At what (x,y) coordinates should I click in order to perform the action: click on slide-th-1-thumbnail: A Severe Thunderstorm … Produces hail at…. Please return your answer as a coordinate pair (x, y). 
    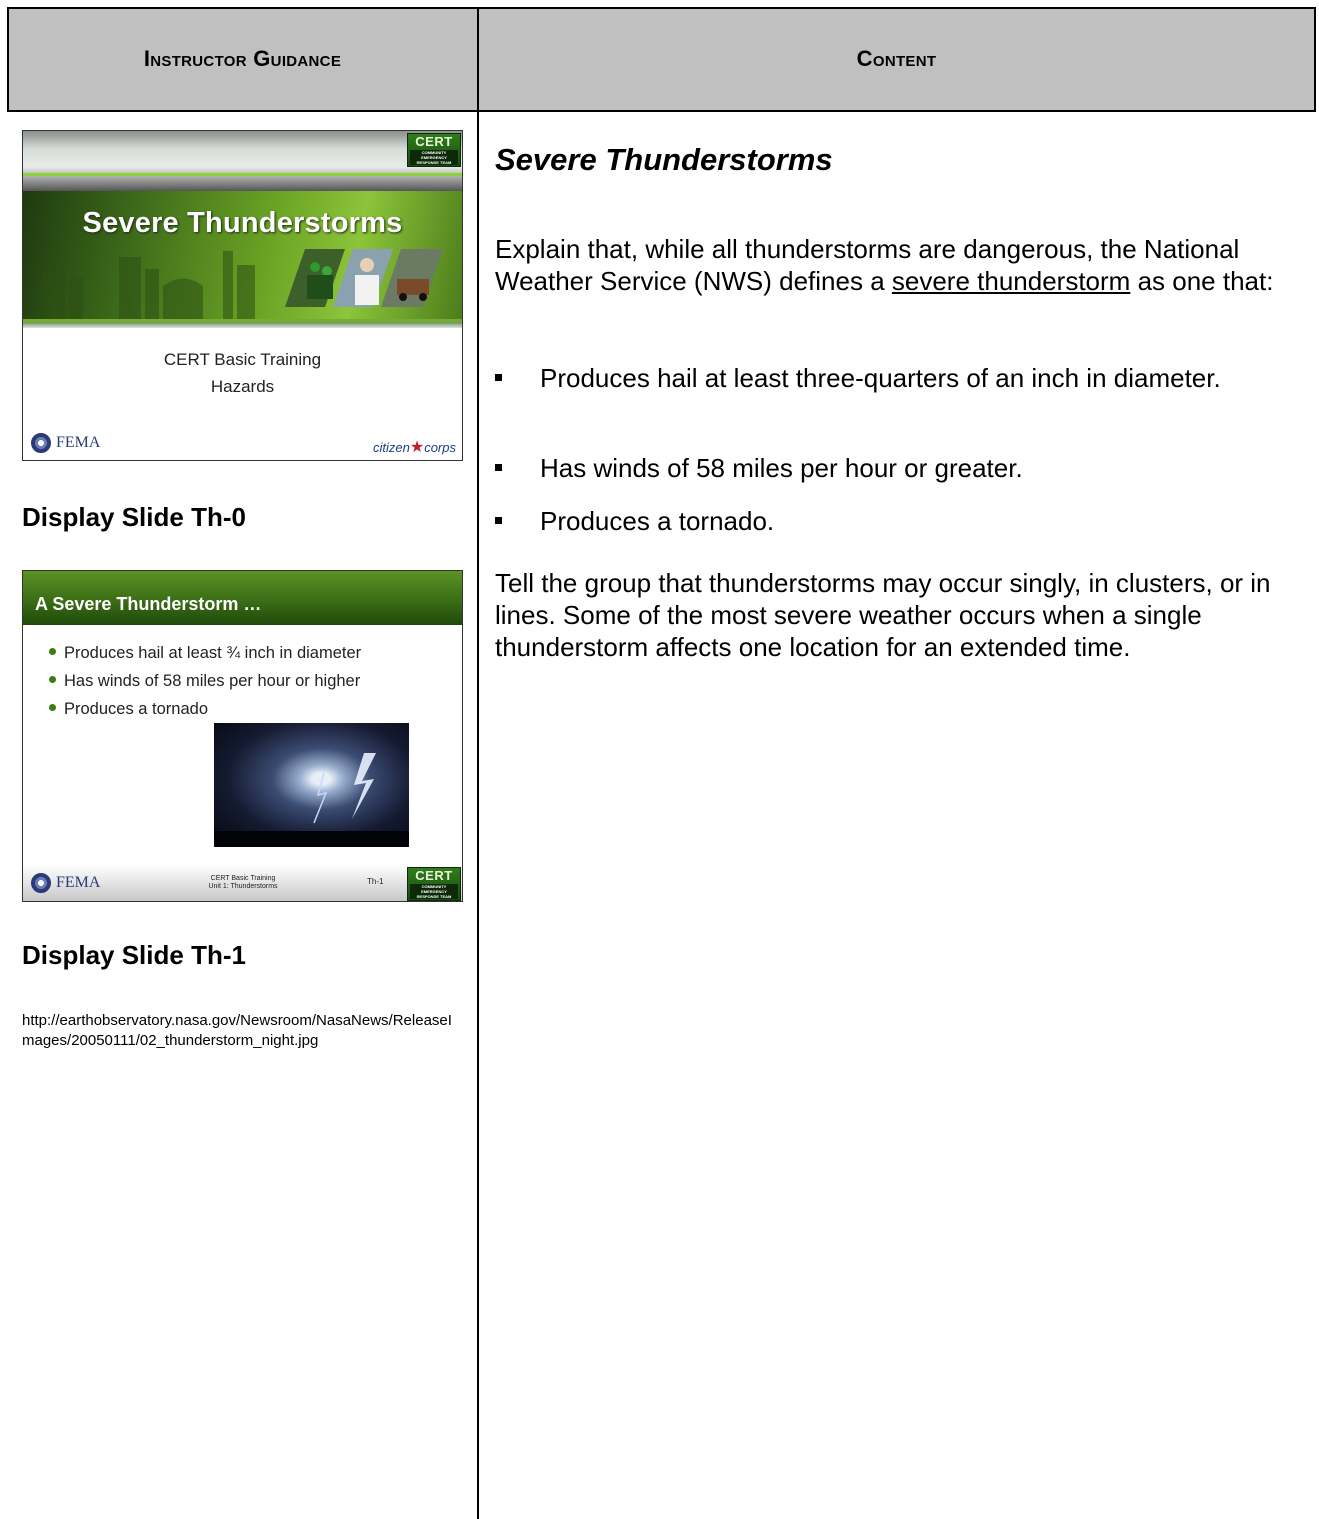
    Looking at the image, I should click on (242, 736).